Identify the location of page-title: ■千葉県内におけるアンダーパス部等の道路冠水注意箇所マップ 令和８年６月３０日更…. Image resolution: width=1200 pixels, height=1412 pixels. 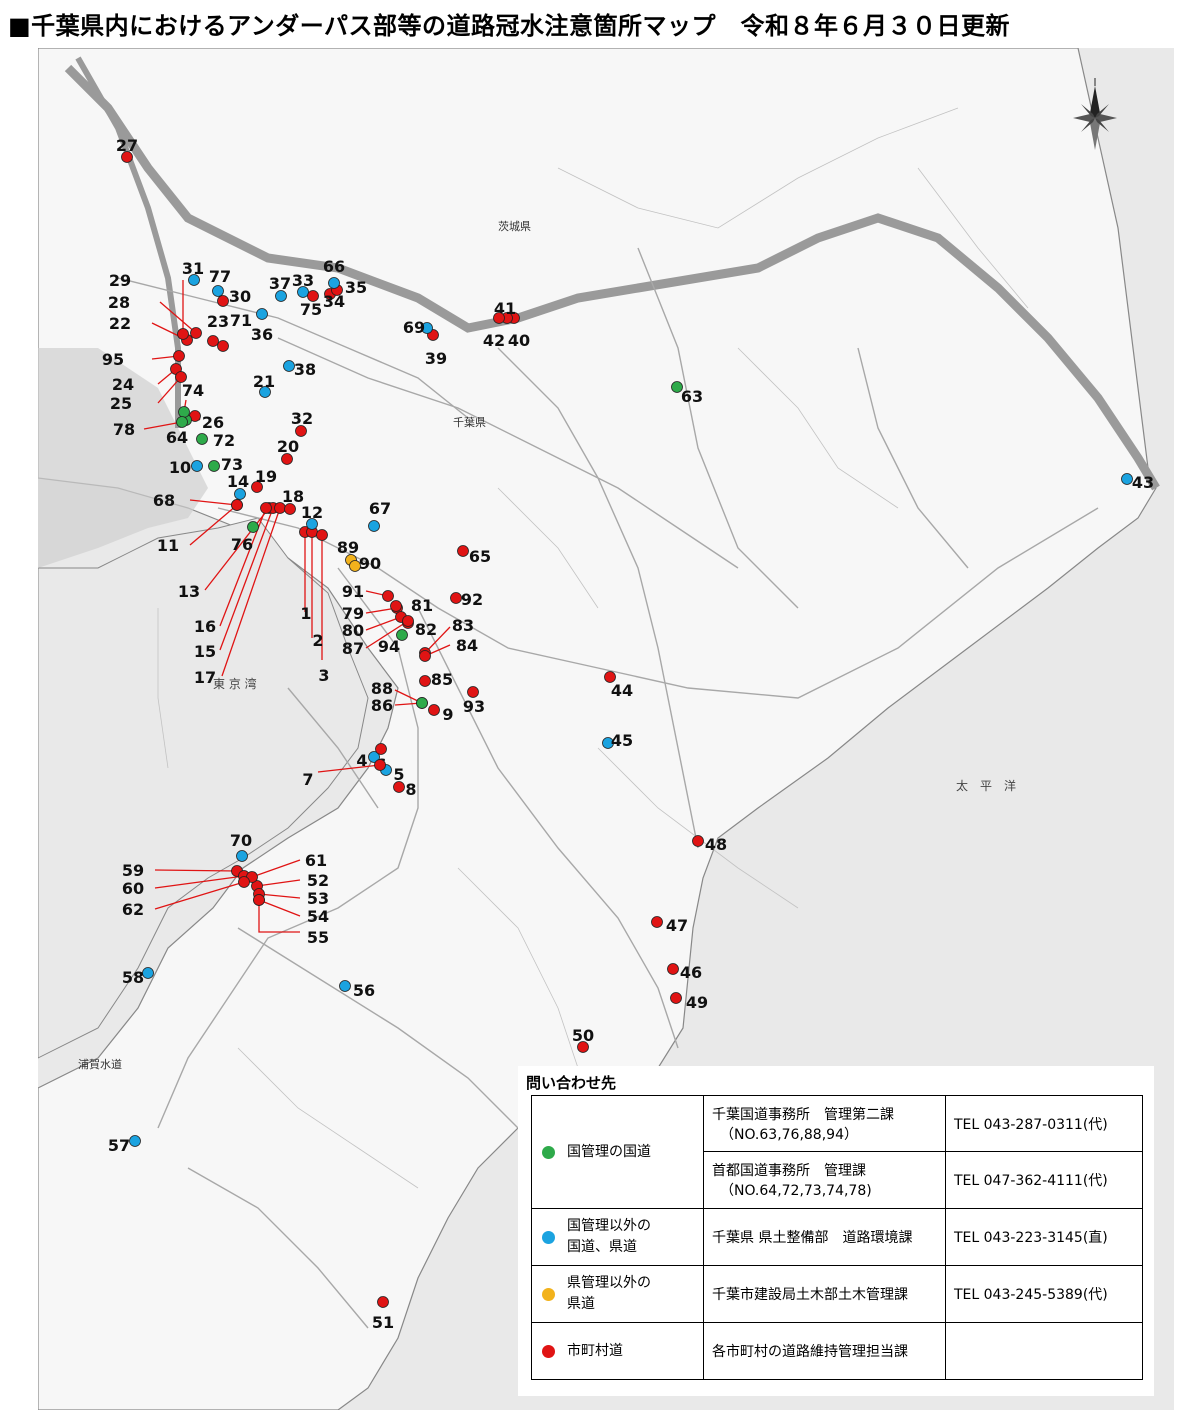
(509, 26).